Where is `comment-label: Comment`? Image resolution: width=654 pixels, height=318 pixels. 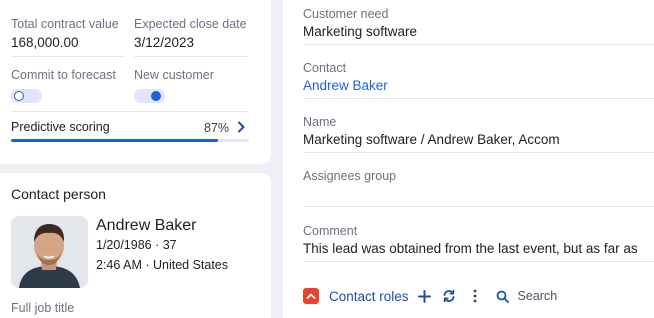
comment-label: Comment is located at coordinates (330, 231).